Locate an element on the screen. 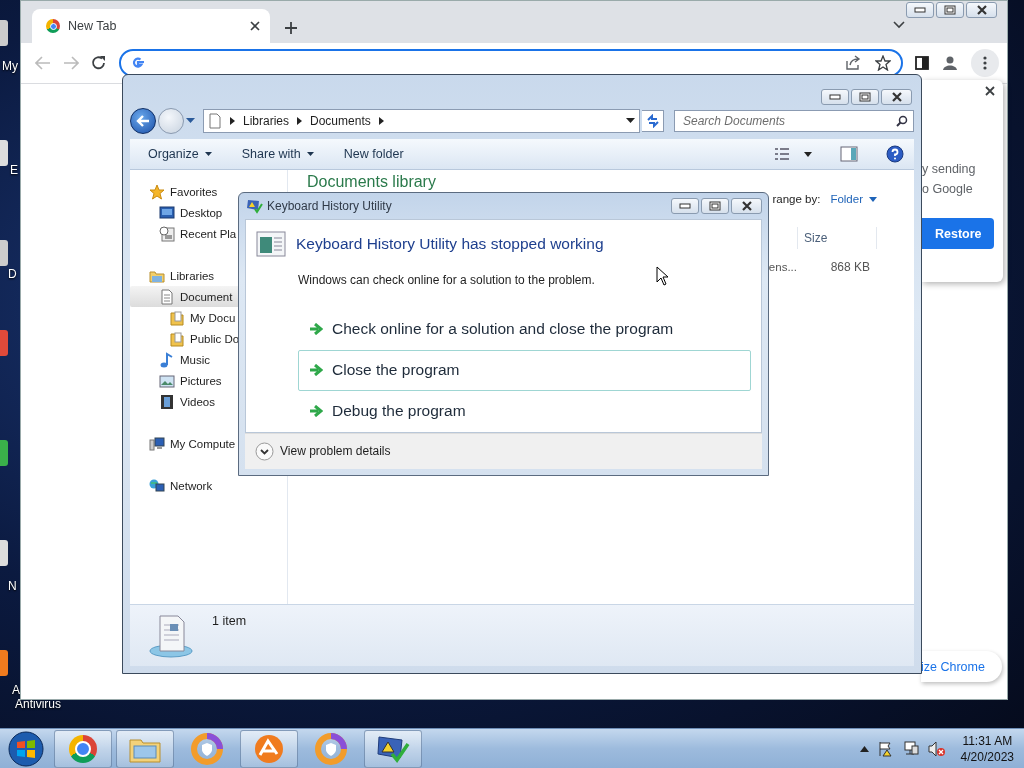  library-title: Documents library is located at coordinates (371, 182).